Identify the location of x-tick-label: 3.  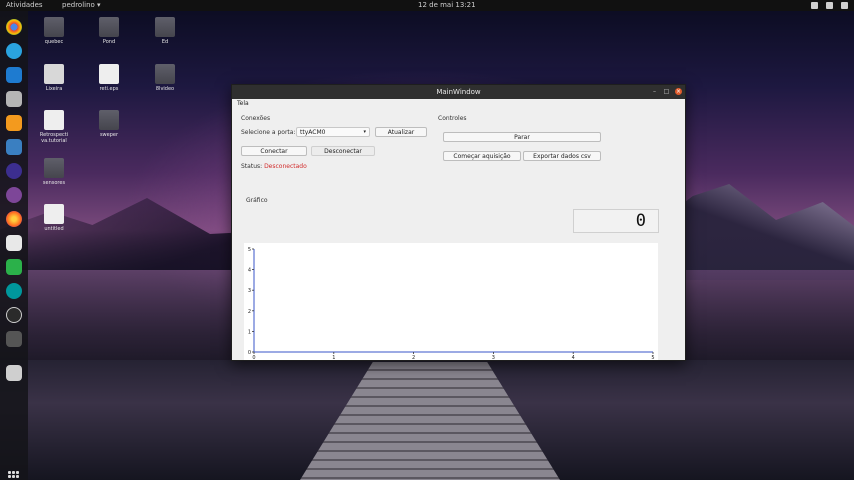
(493, 357).